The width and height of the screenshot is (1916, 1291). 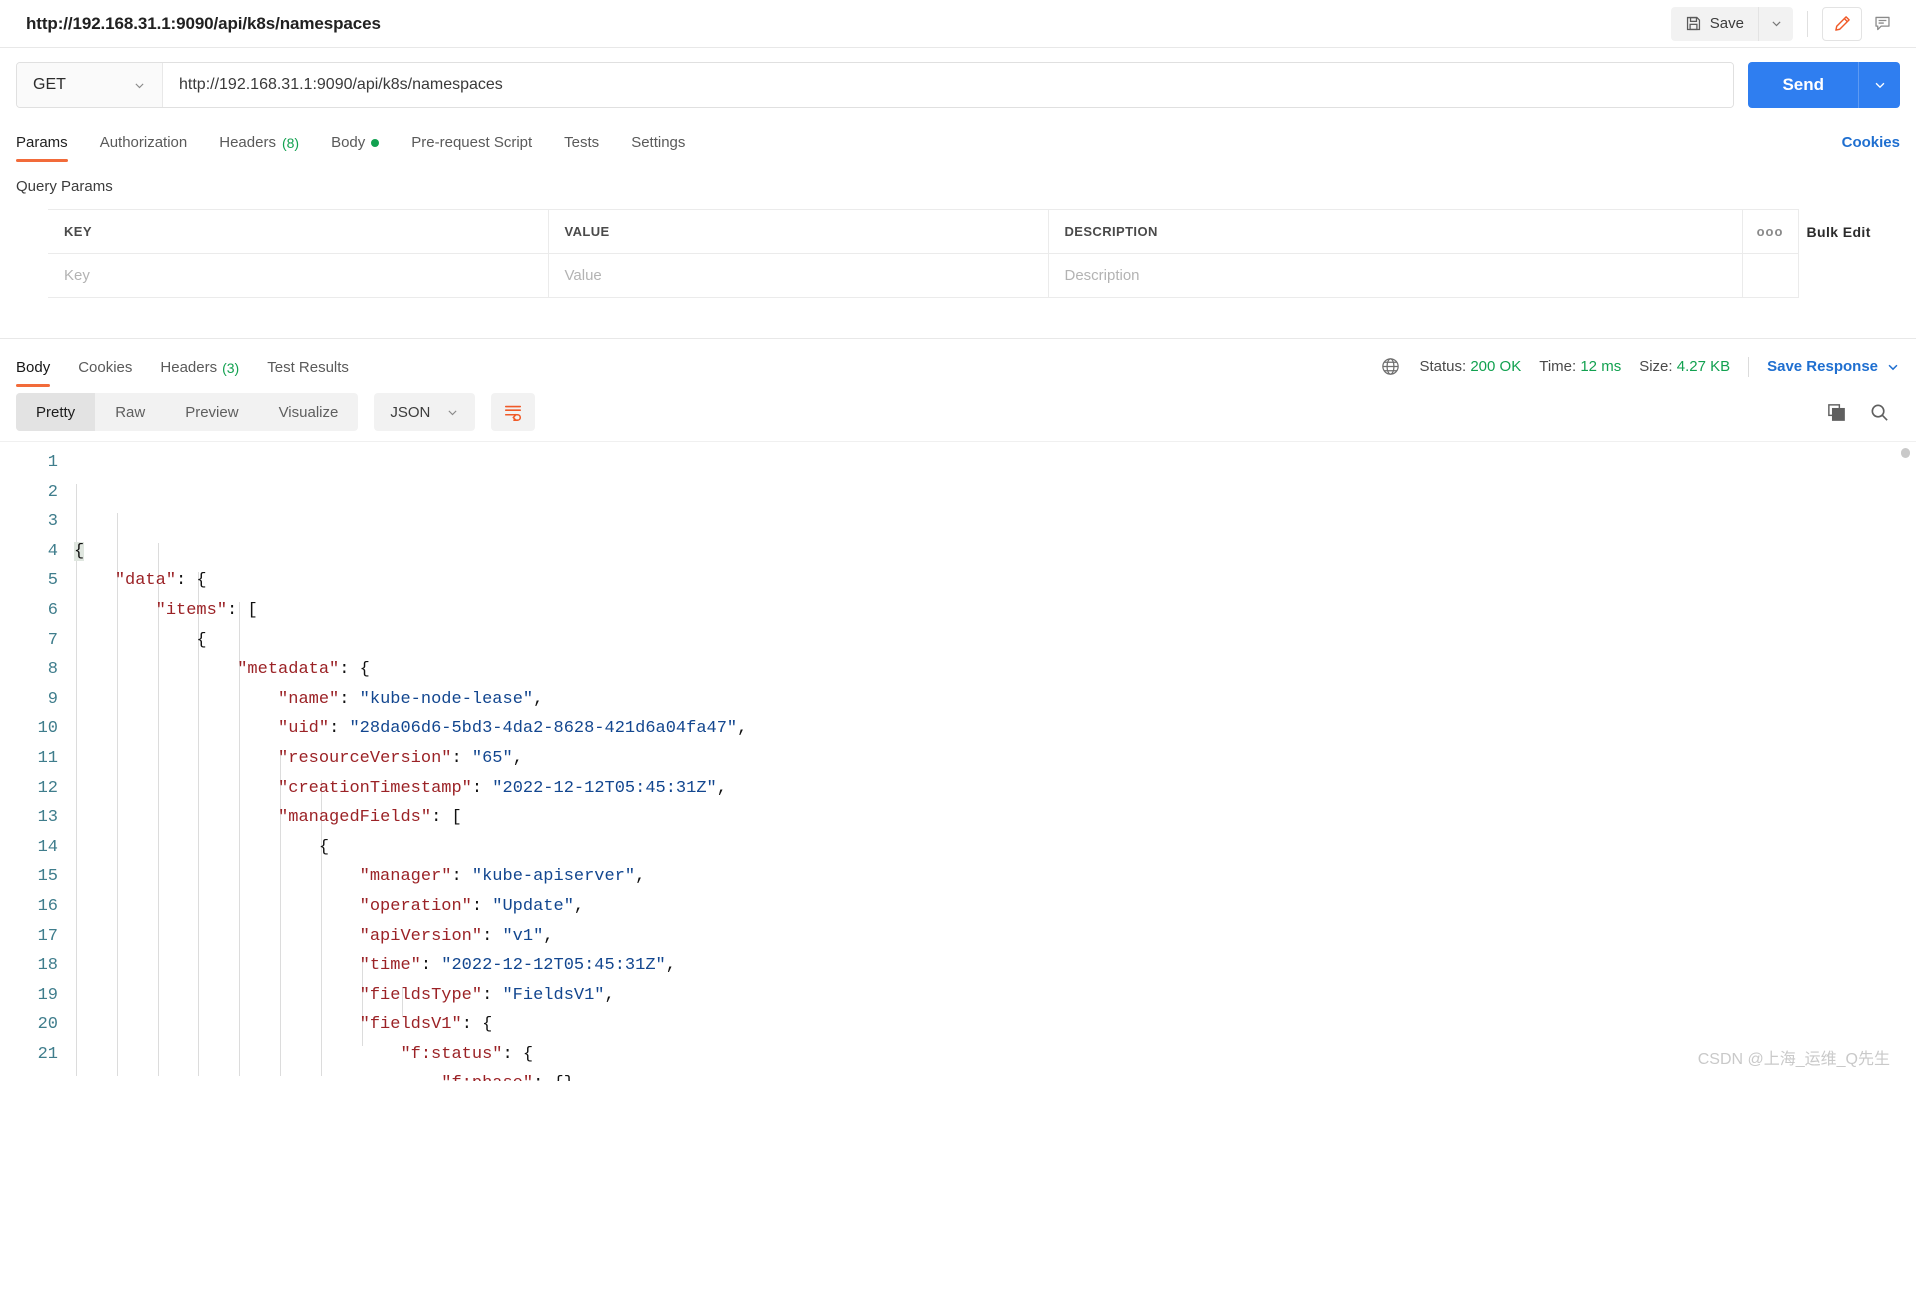 What do you see at coordinates (1879, 412) in the screenshot?
I see `search-button` at bounding box center [1879, 412].